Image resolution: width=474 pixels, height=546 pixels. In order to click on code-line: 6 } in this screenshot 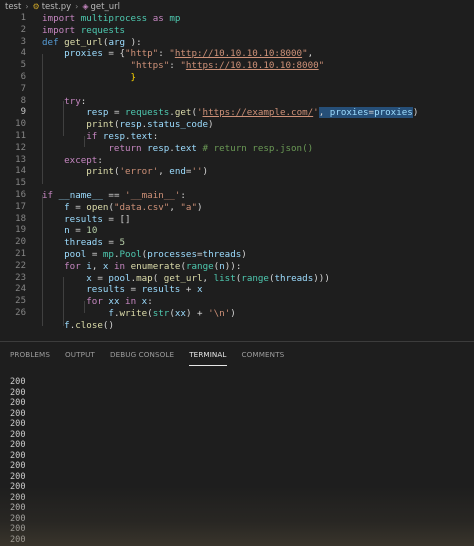, I will do `click(237, 78)`.